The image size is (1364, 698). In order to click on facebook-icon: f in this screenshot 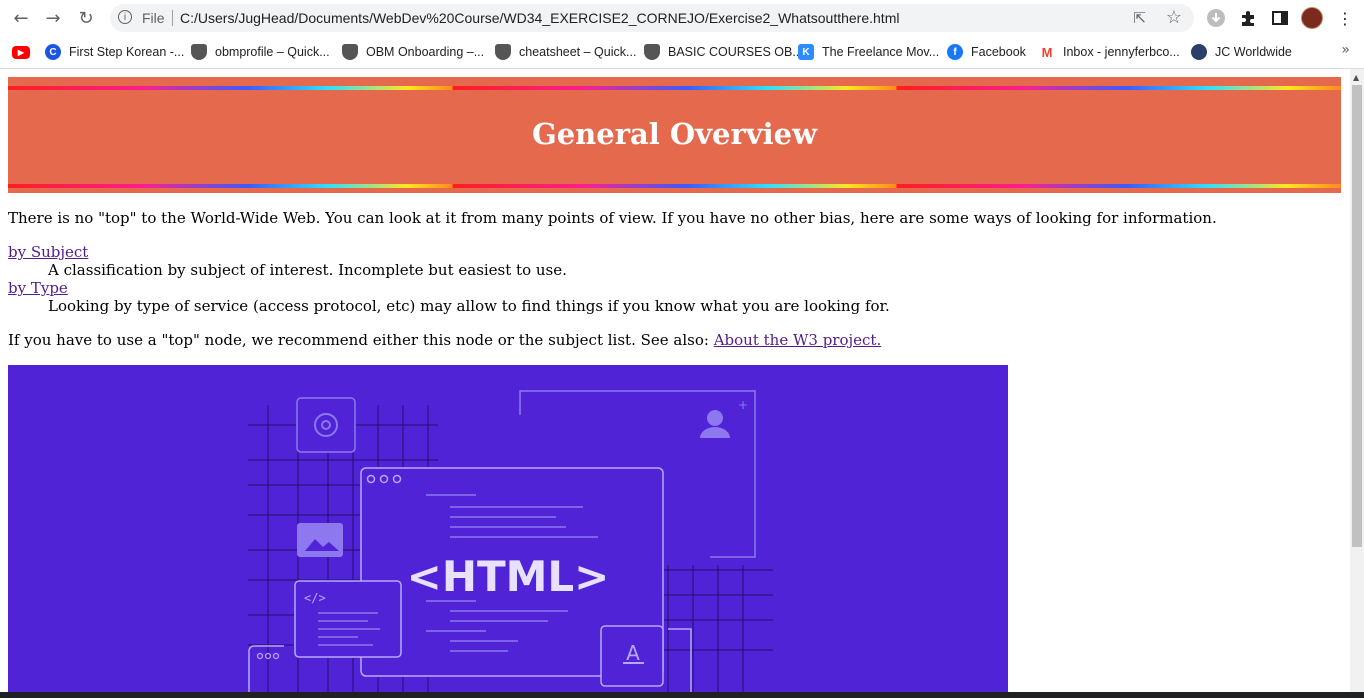, I will do `click(955, 52)`.